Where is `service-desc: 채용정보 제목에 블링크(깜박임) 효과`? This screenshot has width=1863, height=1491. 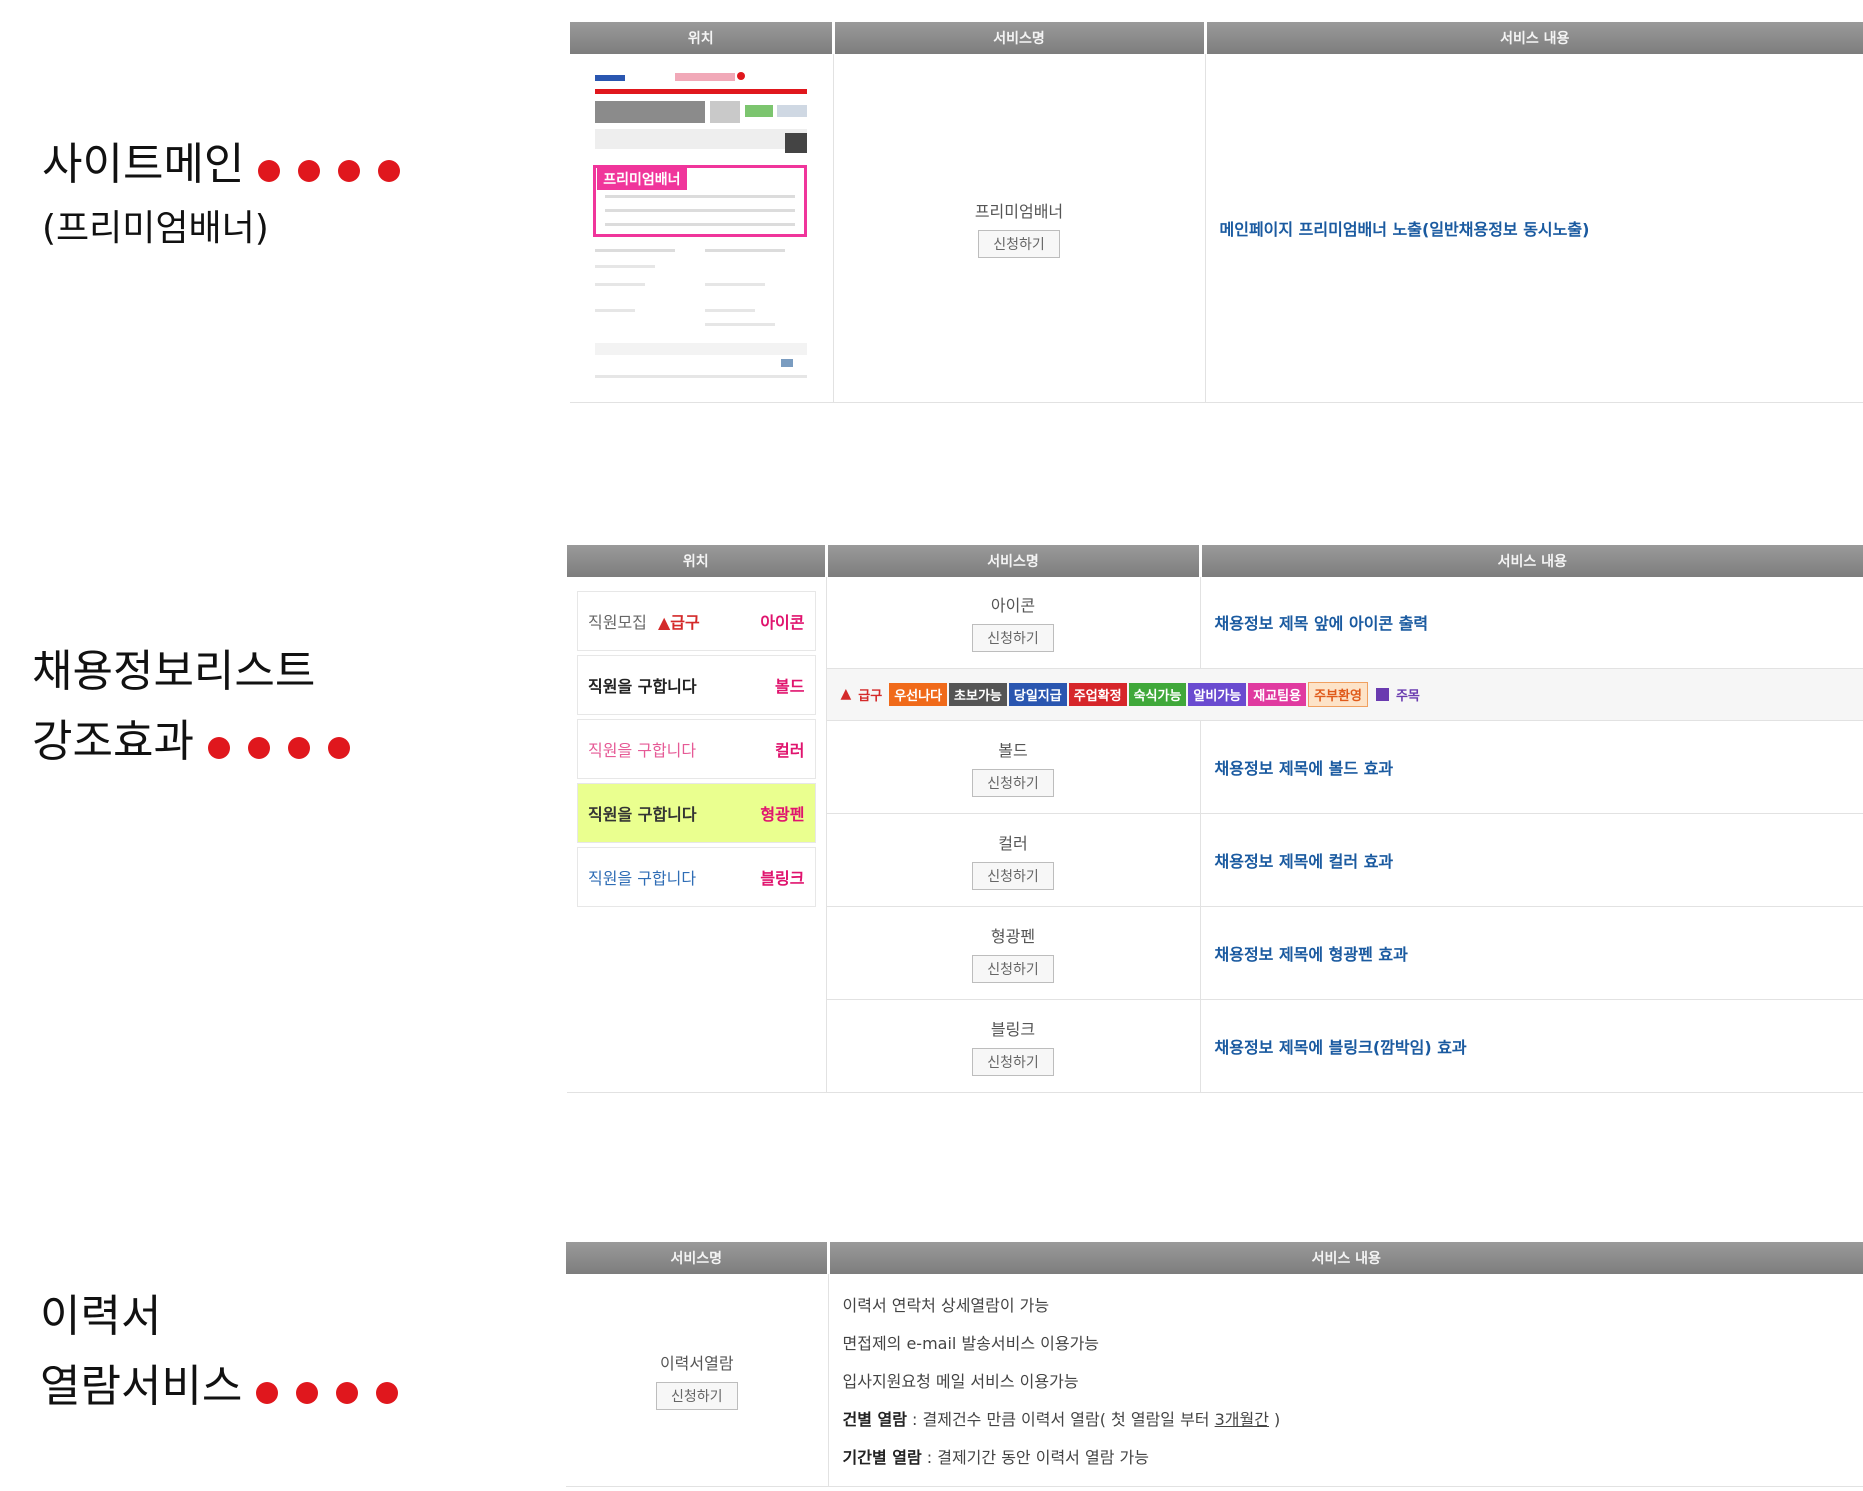 service-desc: 채용정보 제목에 블링크(깜박임) 효과 is located at coordinates (1340, 1047).